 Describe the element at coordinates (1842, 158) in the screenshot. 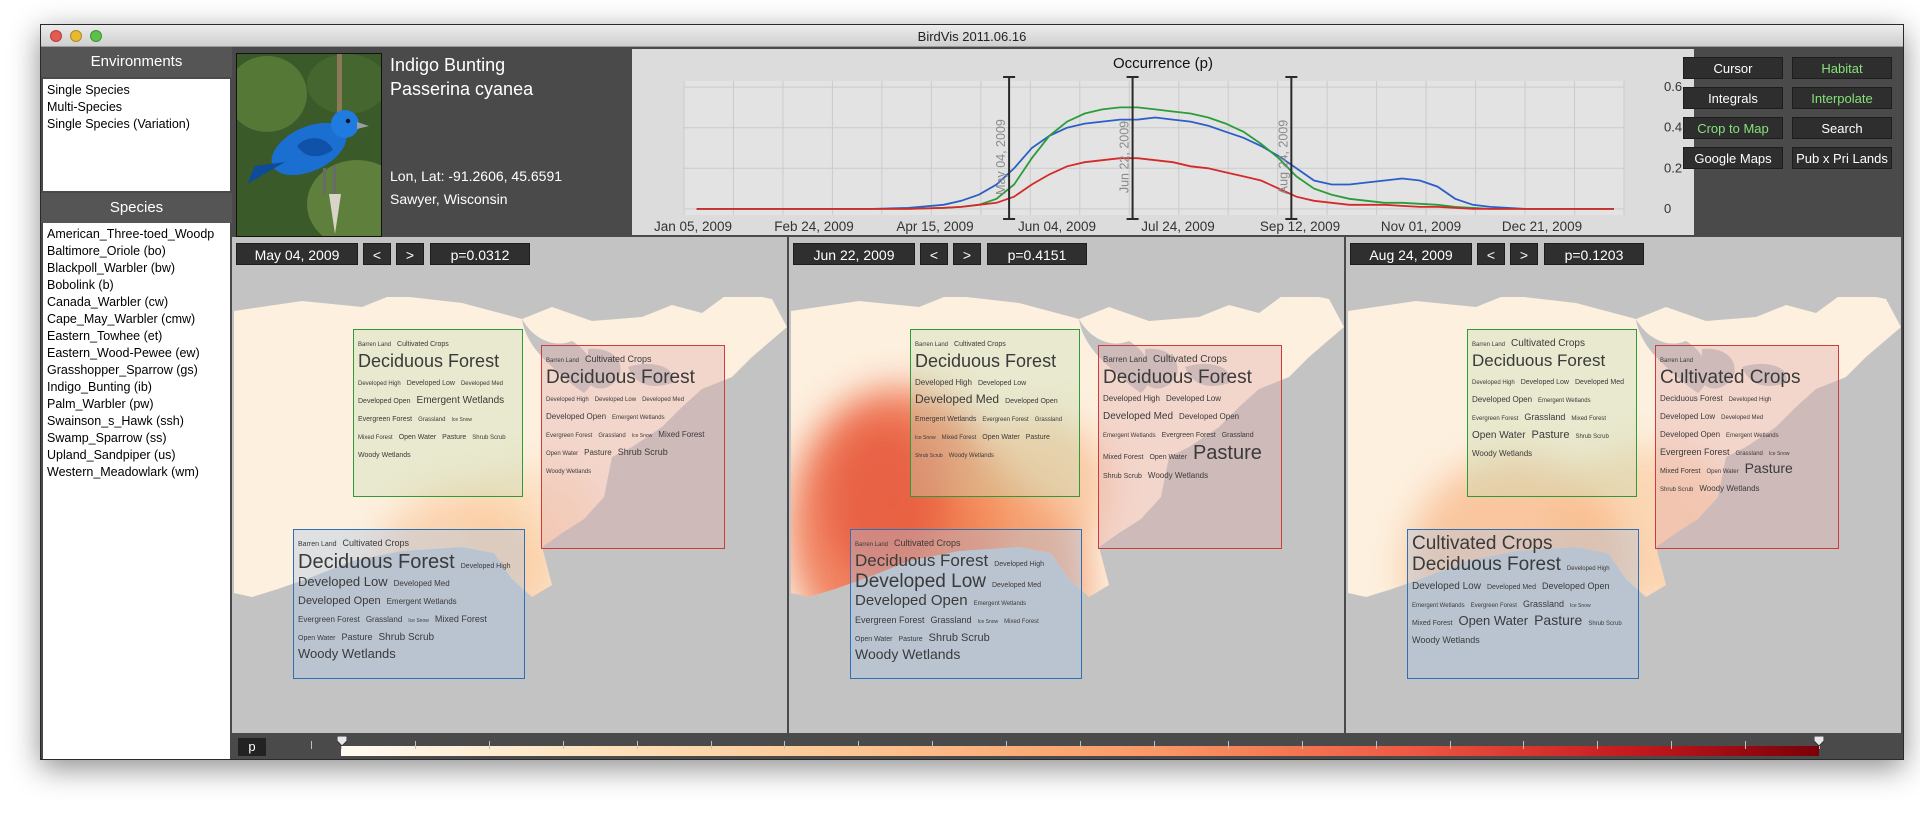

I see `pub-x-pri-lands-button: Pub x Pri Lands` at that location.